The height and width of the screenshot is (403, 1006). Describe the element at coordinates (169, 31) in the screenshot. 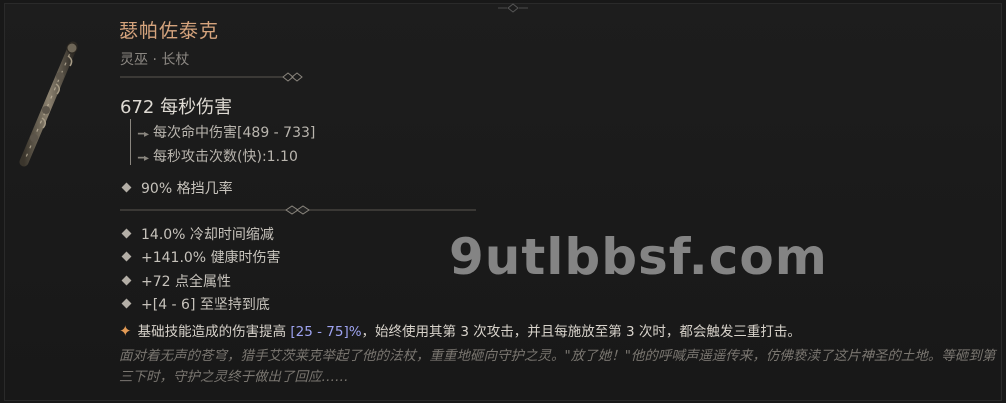

I see `item-name: 瑟帕佐泰克` at that location.